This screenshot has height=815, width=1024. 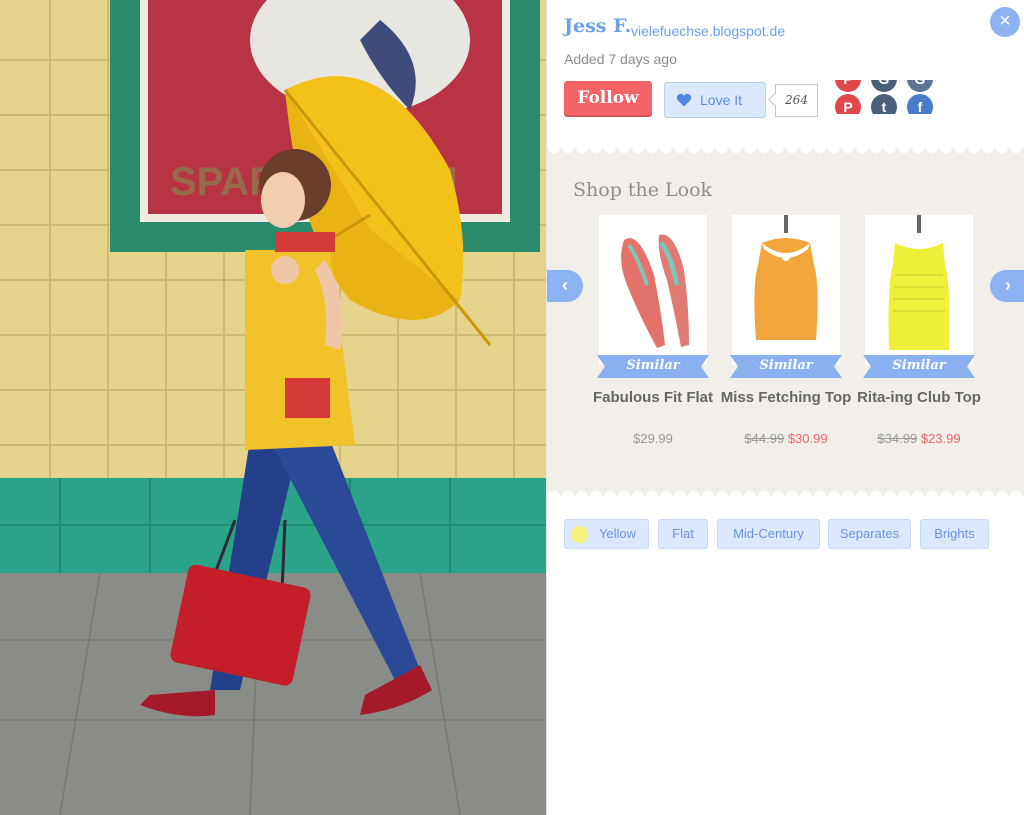 I want to click on love-it-button: Love It, so click(x=715, y=100).